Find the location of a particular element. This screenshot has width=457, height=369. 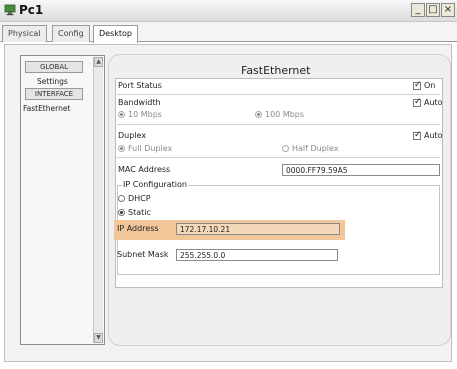

port-status-on-label: On is located at coordinates (430, 85).